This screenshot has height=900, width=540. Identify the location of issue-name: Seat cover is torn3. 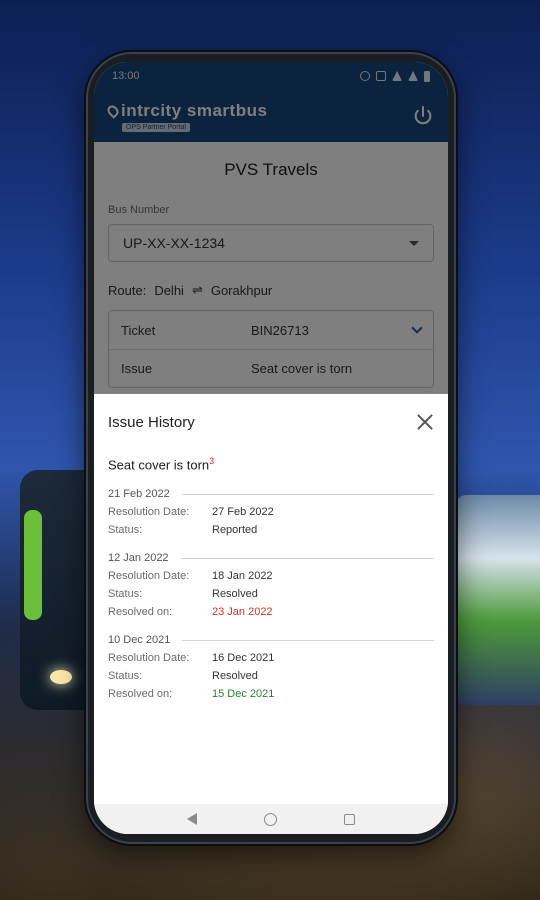
(271, 464).